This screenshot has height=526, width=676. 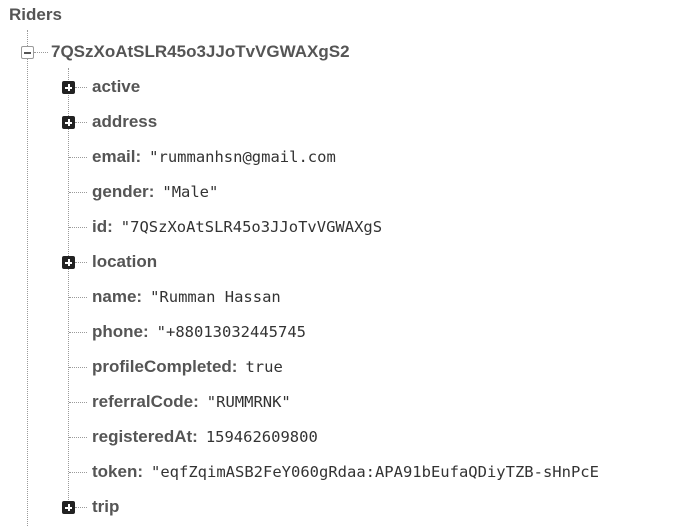 I want to click on node-key: name, so click(x=114, y=297).